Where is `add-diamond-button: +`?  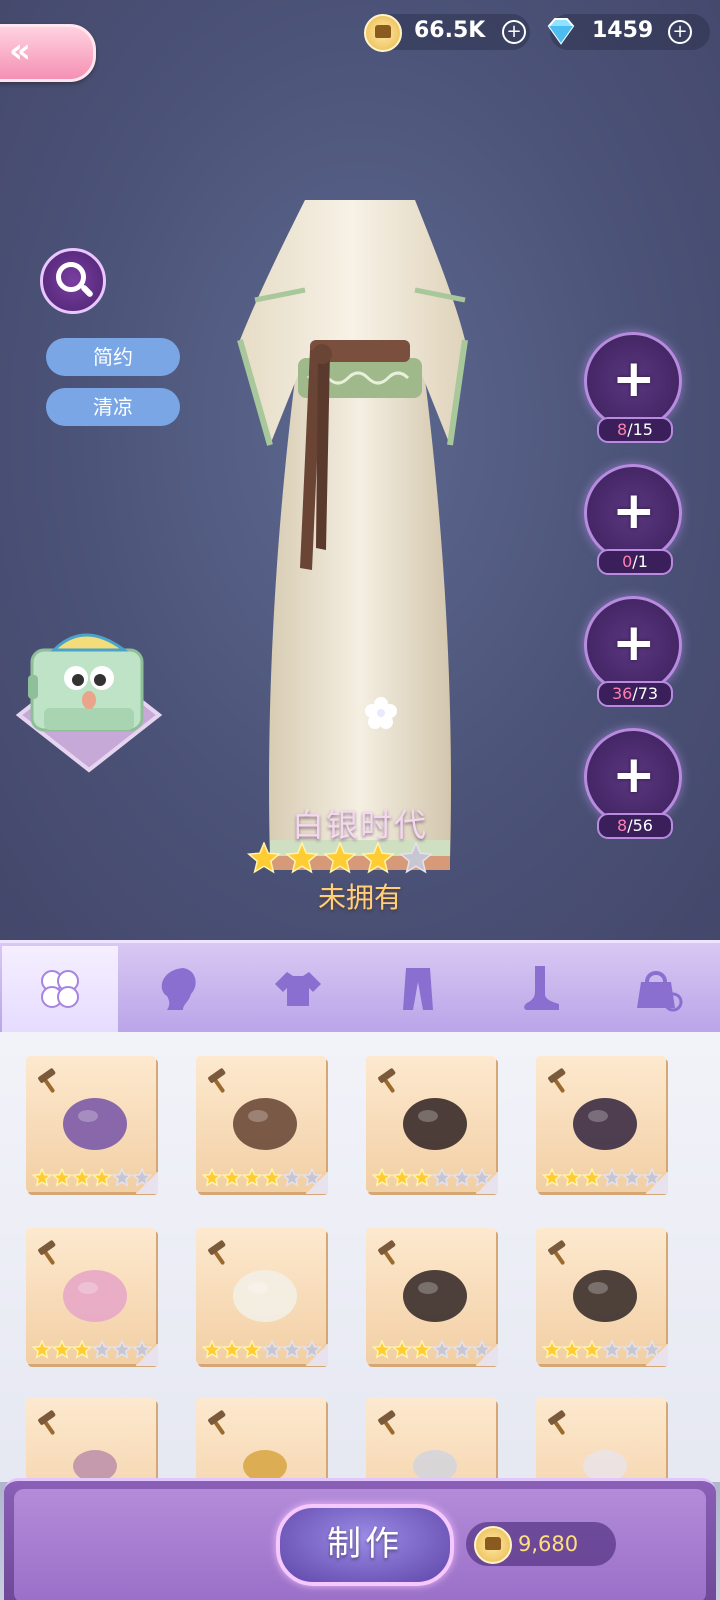
add-diamond-button: + is located at coordinates (680, 32).